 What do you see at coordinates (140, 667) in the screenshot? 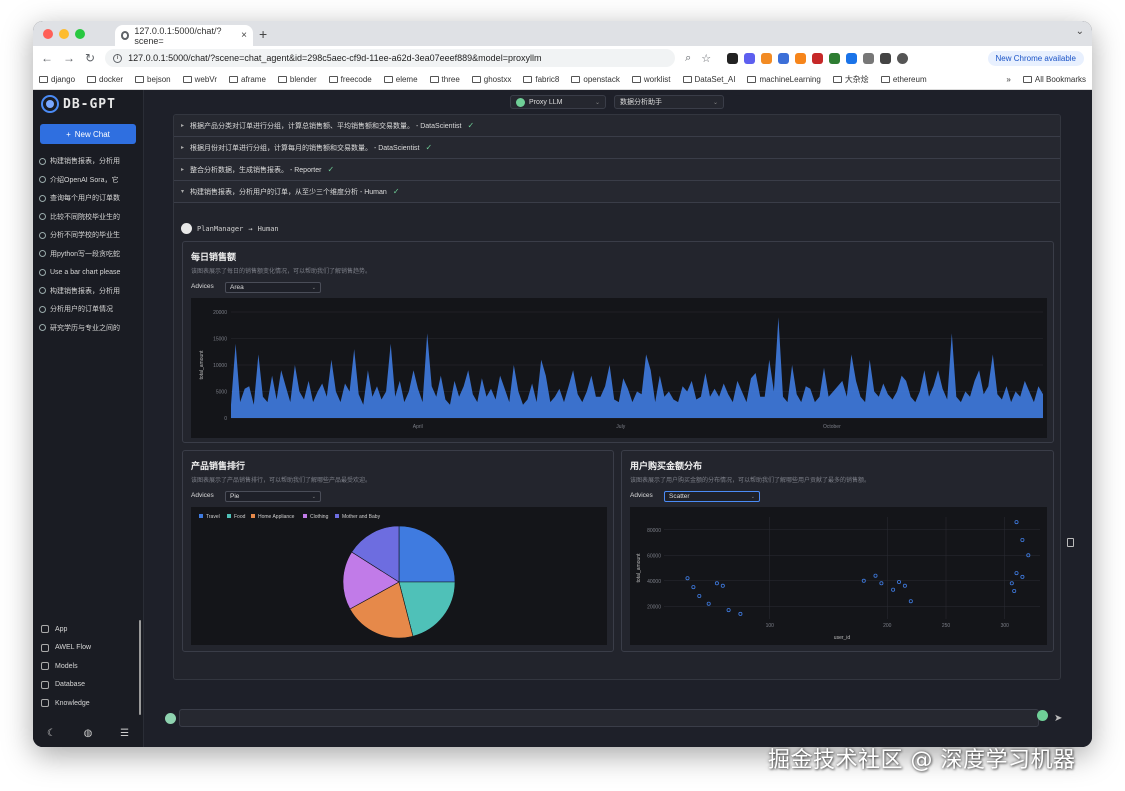
I see `sidebar-scrollbar` at bounding box center [140, 667].